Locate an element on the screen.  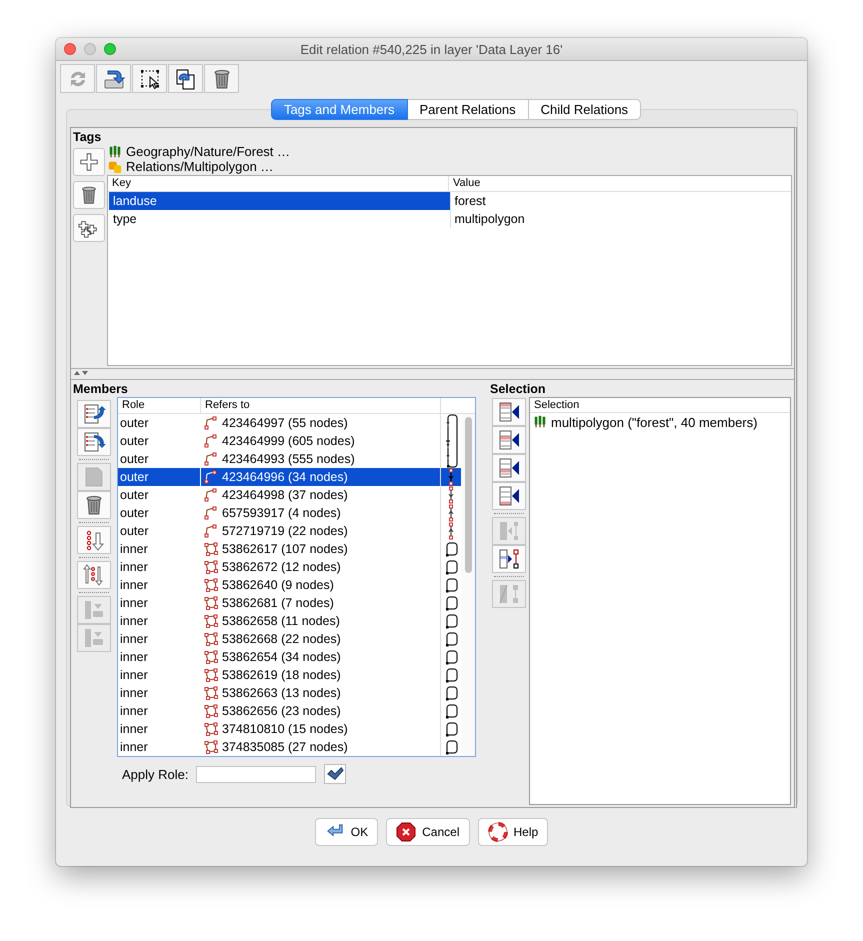
cancel-button: Cancel is located at coordinates (428, 832).